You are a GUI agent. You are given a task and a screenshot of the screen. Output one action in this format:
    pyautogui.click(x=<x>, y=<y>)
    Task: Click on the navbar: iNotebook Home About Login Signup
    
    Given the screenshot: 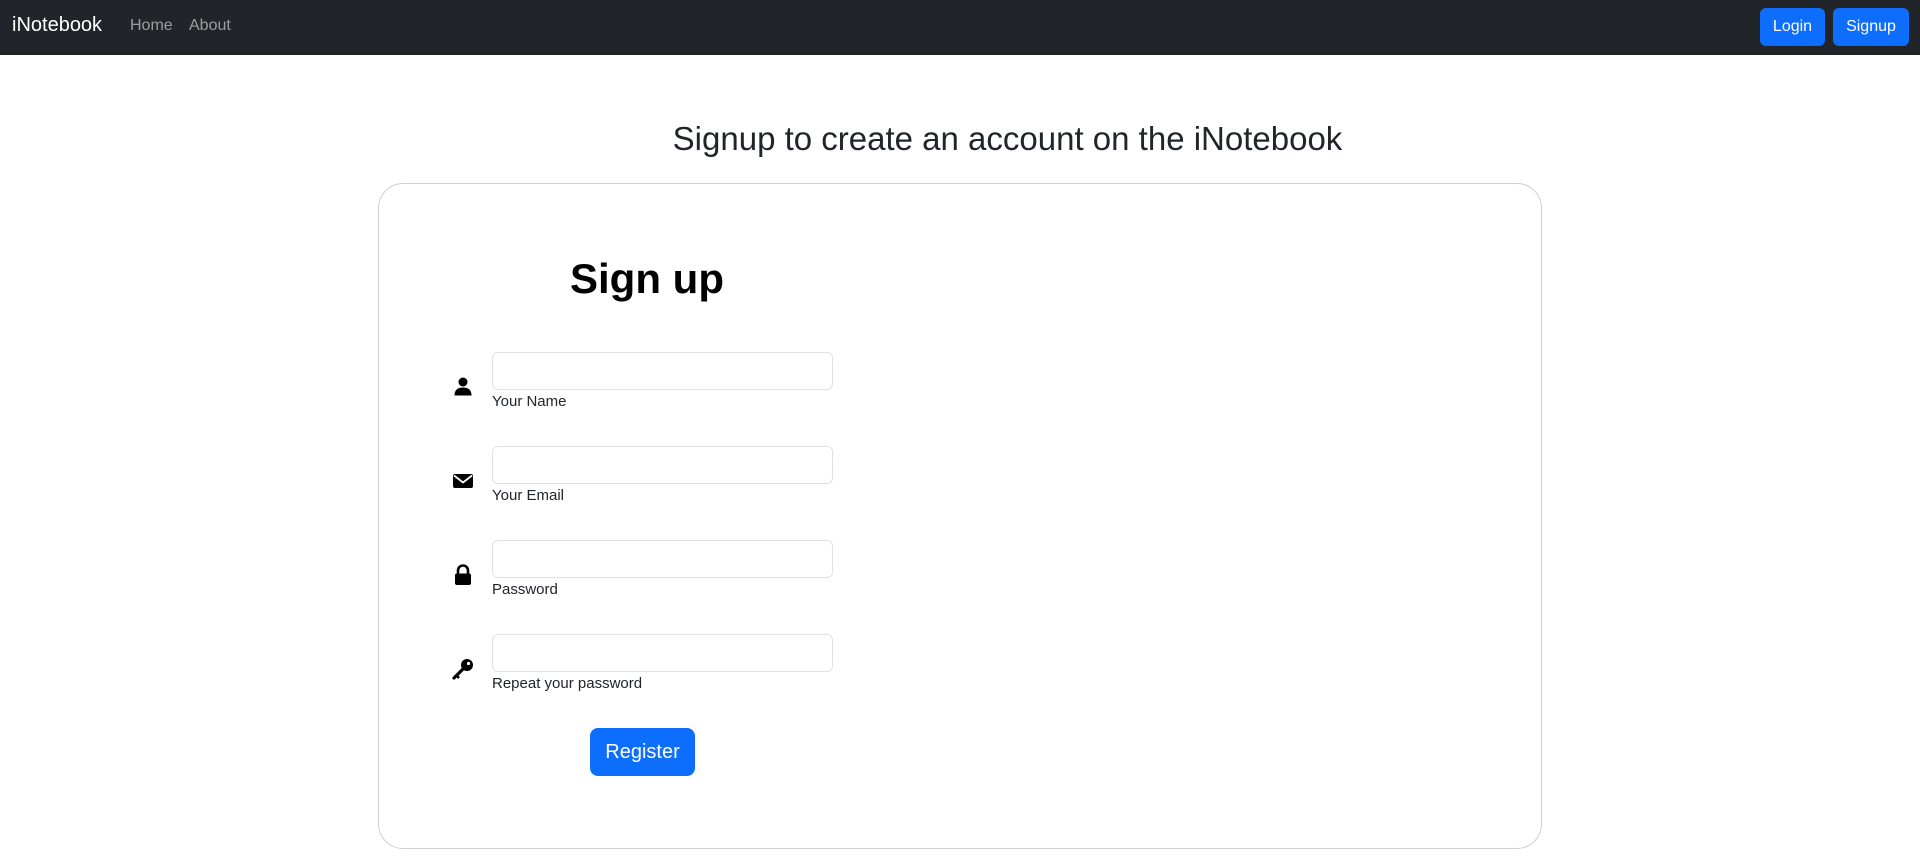 What is the action you would take?
    pyautogui.click(x=960, y=27)
    